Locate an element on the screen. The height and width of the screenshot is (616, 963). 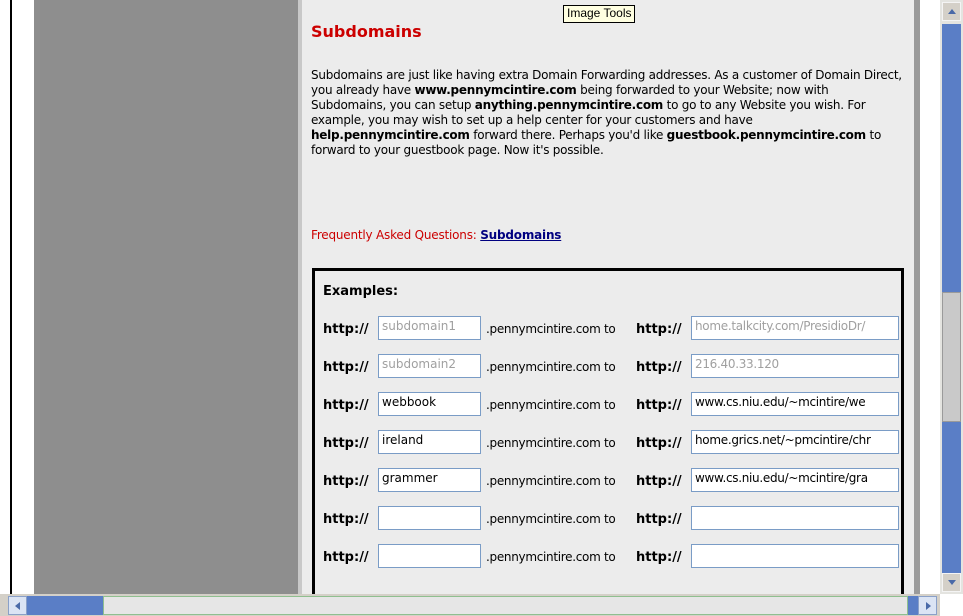
faq-label: Frequently Asked Questions: is located at coordinates (396, 235).